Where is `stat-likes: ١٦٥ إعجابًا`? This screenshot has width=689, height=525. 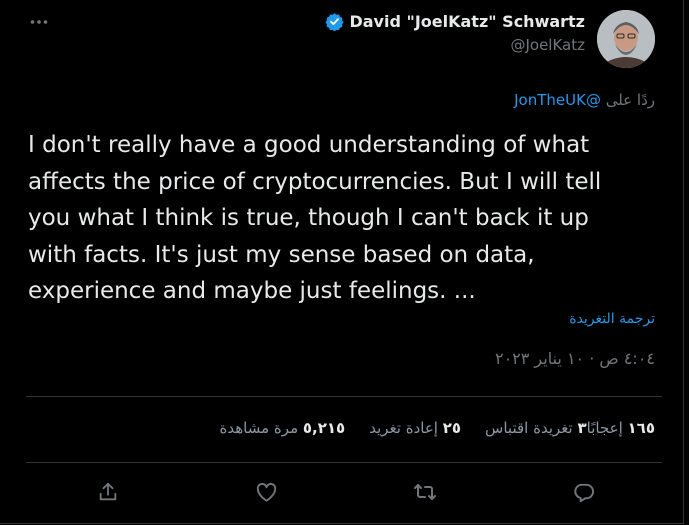 stat-likes: ١٦٥ إعجابًا is located at coordinates (621, 428).